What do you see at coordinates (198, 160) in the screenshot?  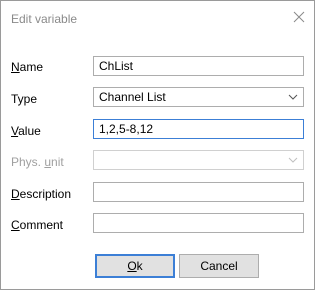 I see `phys-unit-dropdown` at bounding box center [198, 160].